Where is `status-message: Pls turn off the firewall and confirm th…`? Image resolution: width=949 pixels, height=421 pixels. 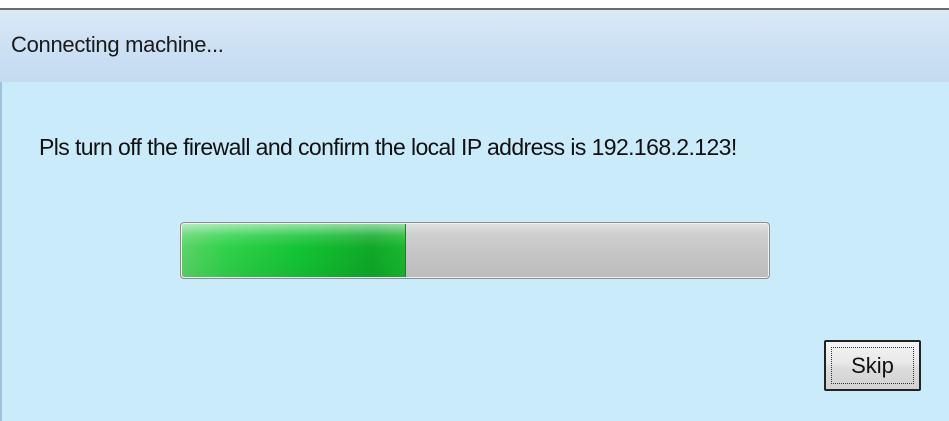
status-message: Pls turn off the firewall and confirm th… is located at coordinates (388, 147).